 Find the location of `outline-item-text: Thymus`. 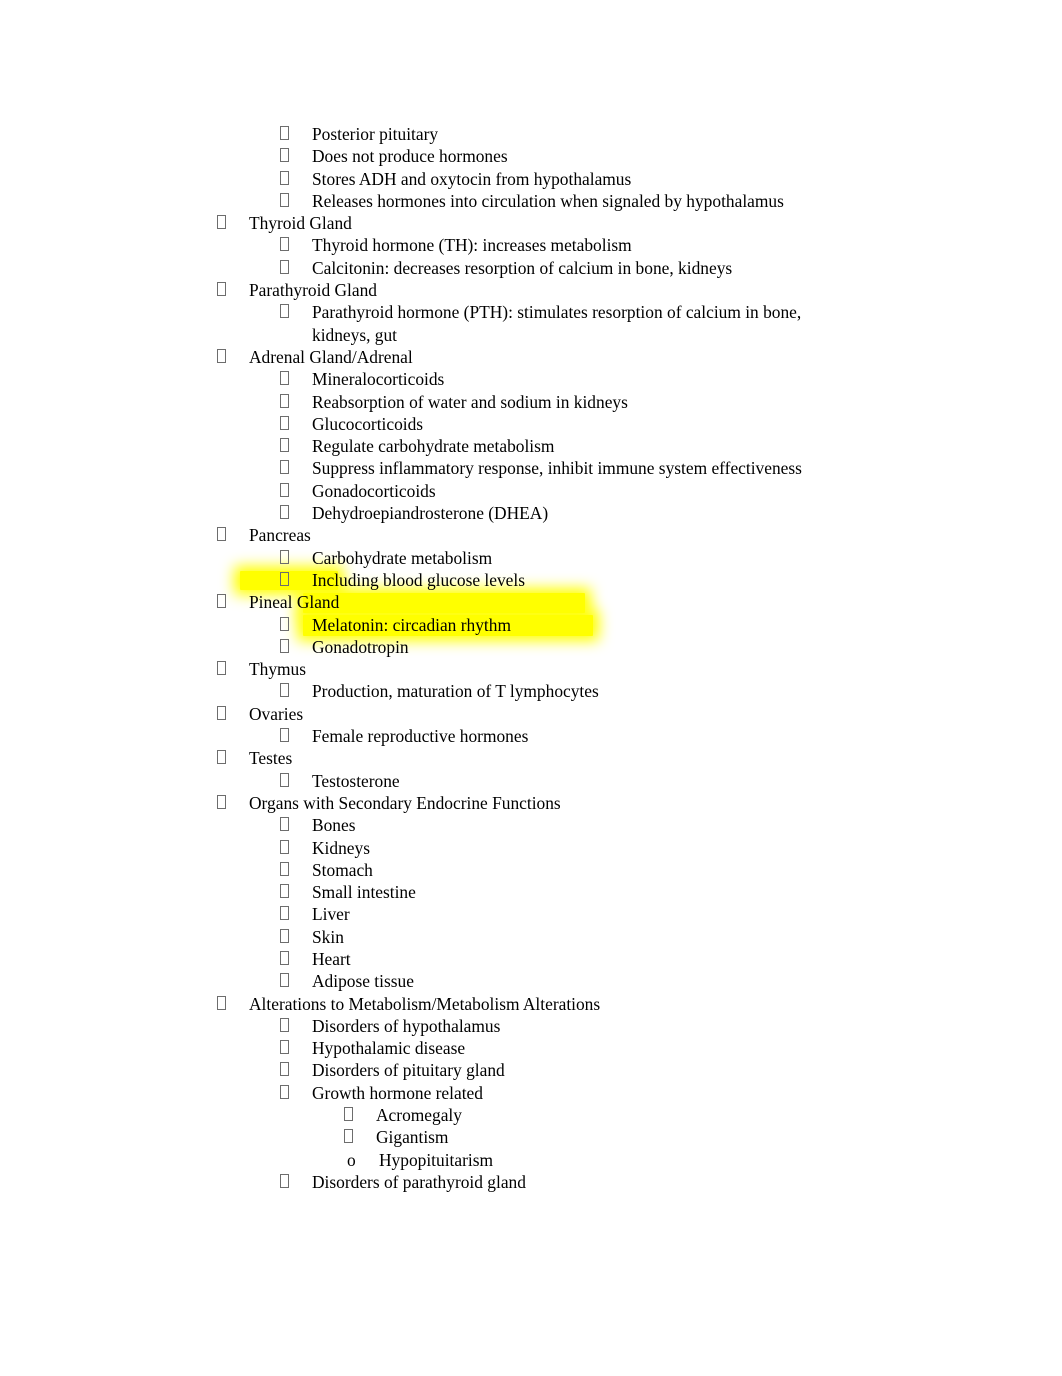

outline-item-text: Thymus is located at coordinates (278, 669).